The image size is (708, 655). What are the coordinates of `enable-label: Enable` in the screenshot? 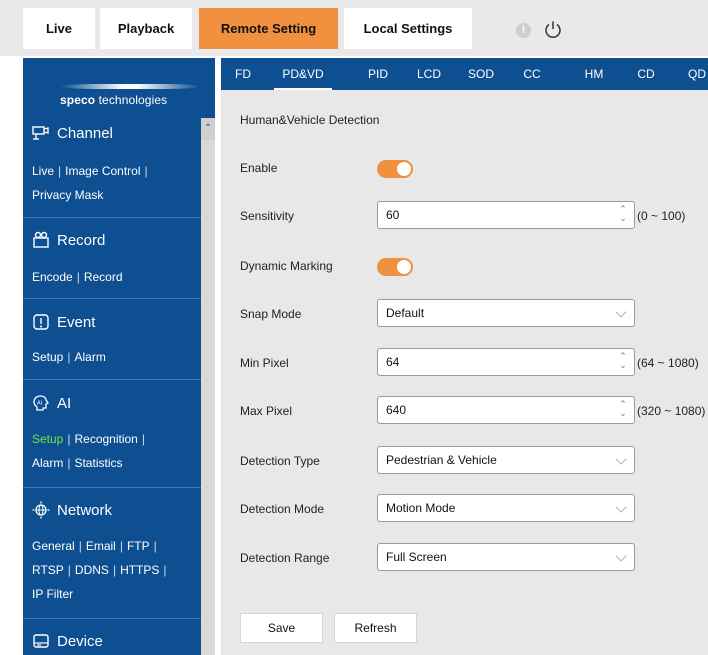 It's located at (259, 168).